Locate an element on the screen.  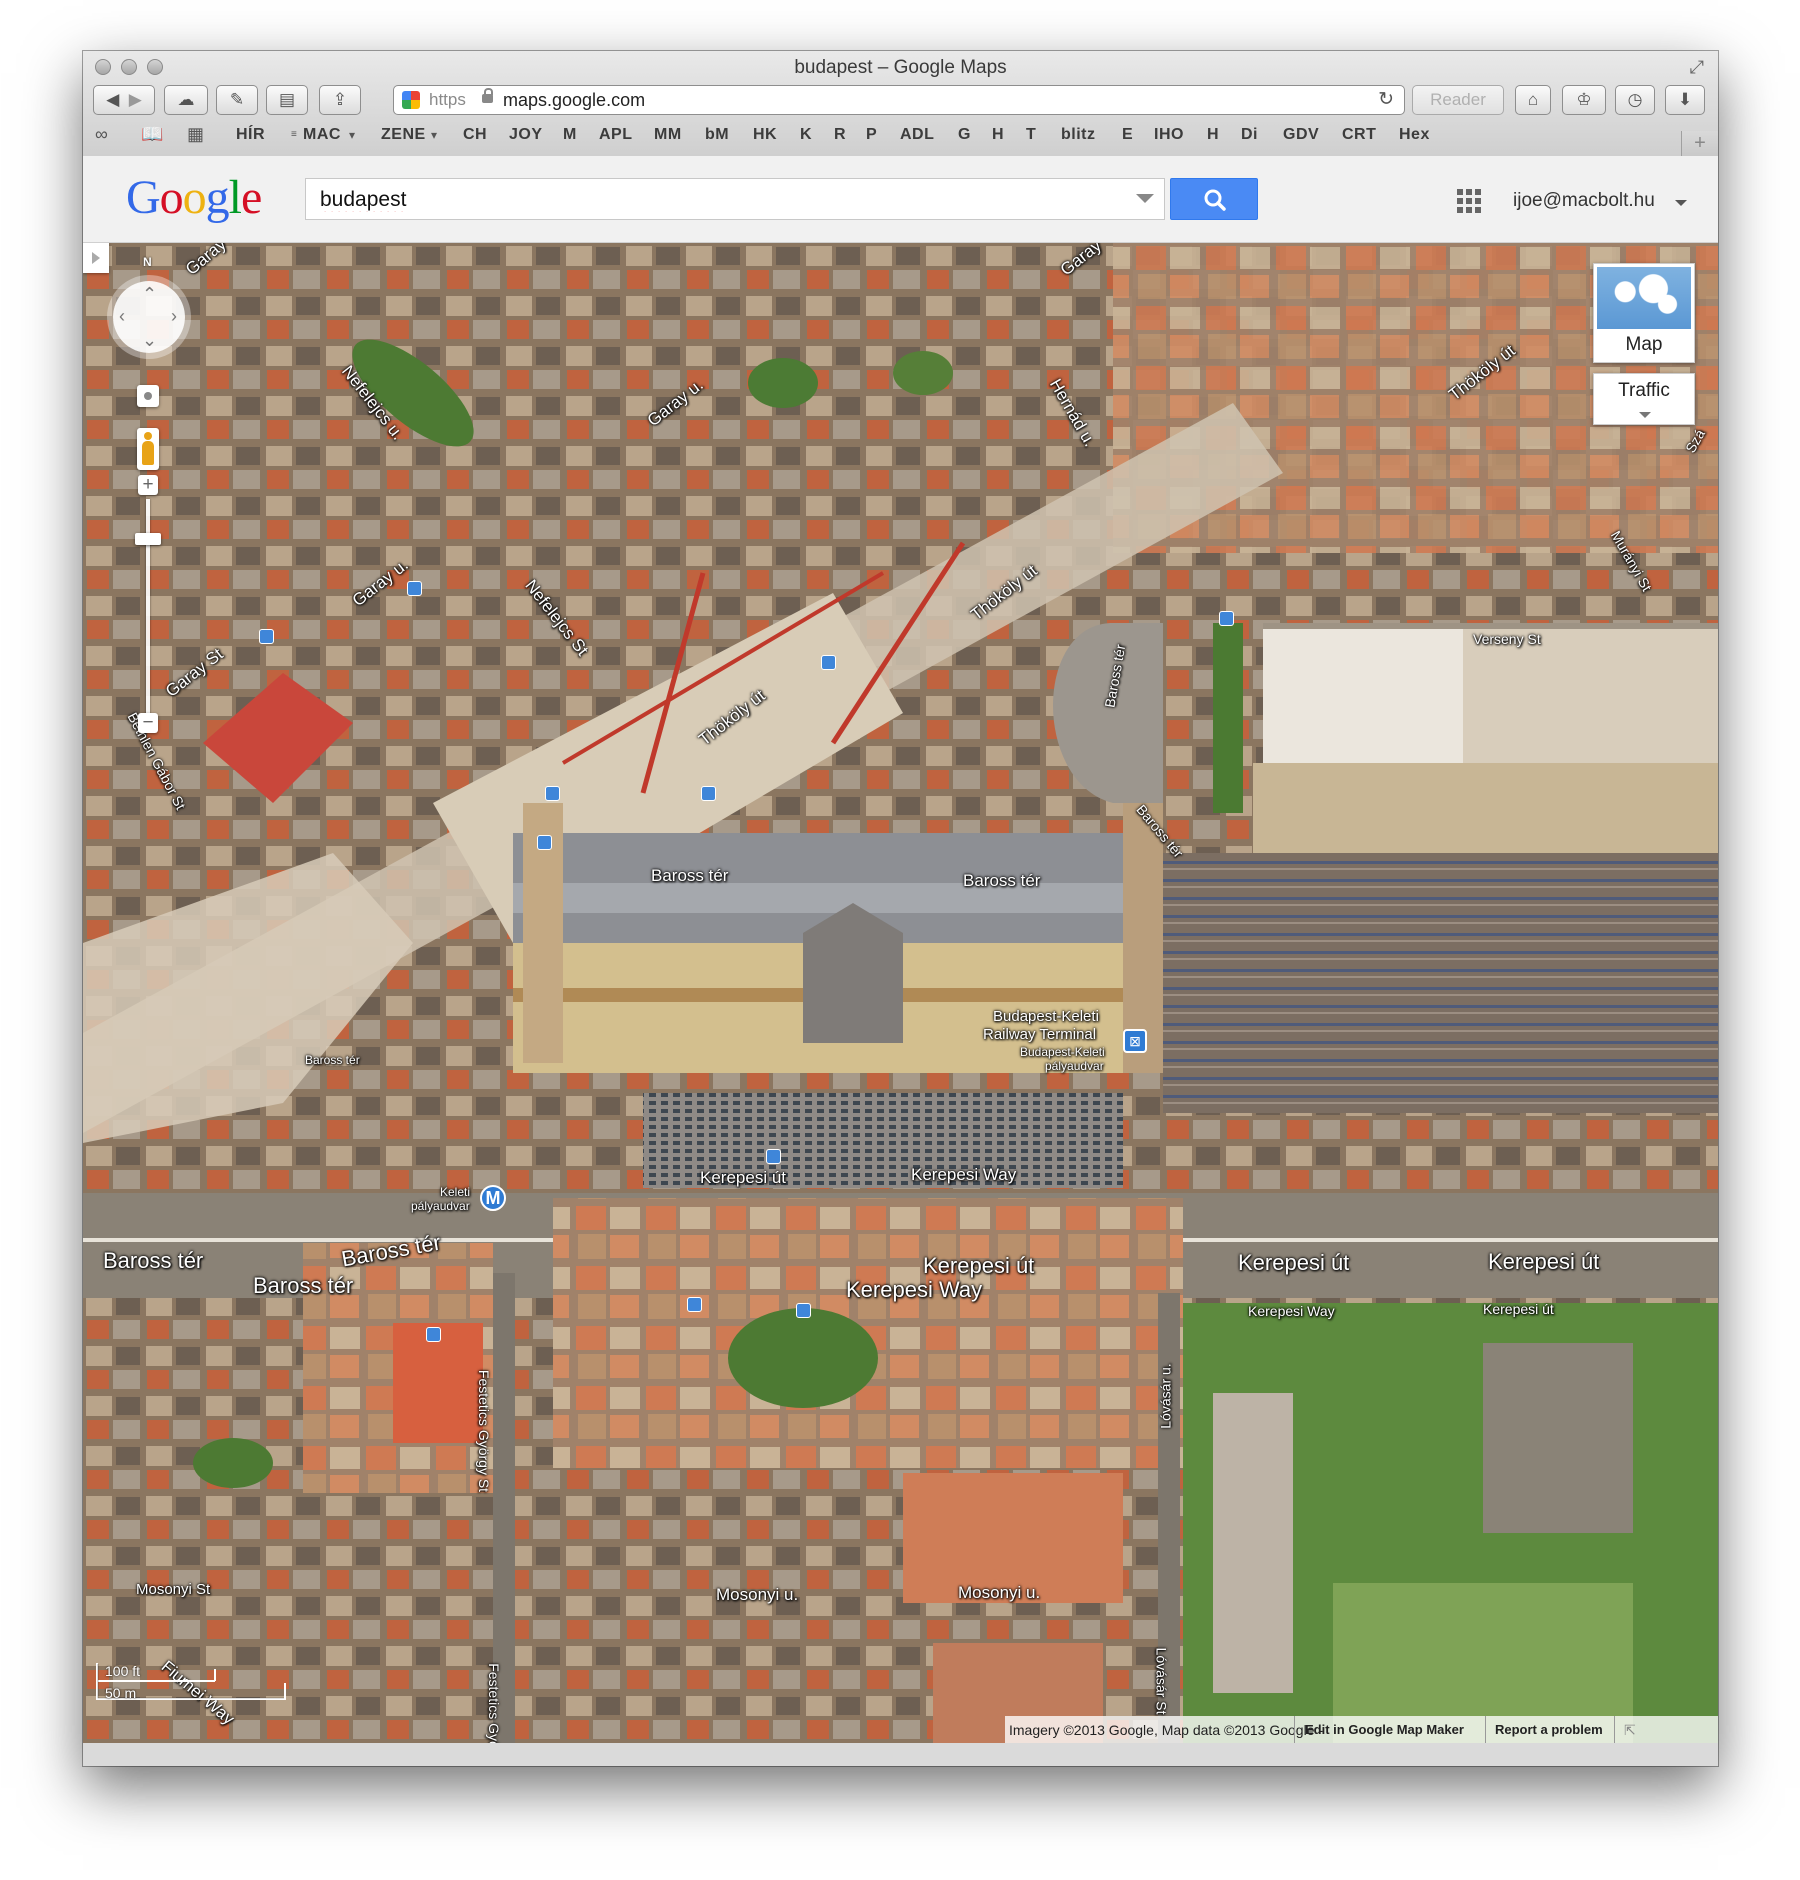
map-label-station: pályaudvar is located at coordinates (1074, 1066).